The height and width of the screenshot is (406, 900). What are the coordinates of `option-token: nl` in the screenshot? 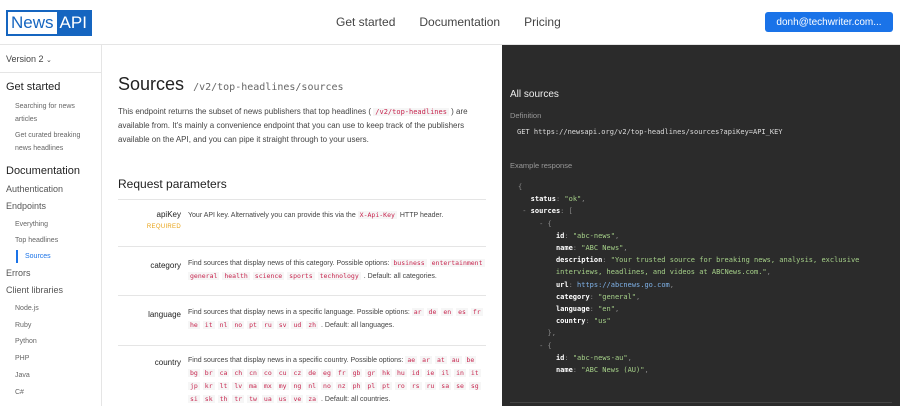 It's located at (312, 386).